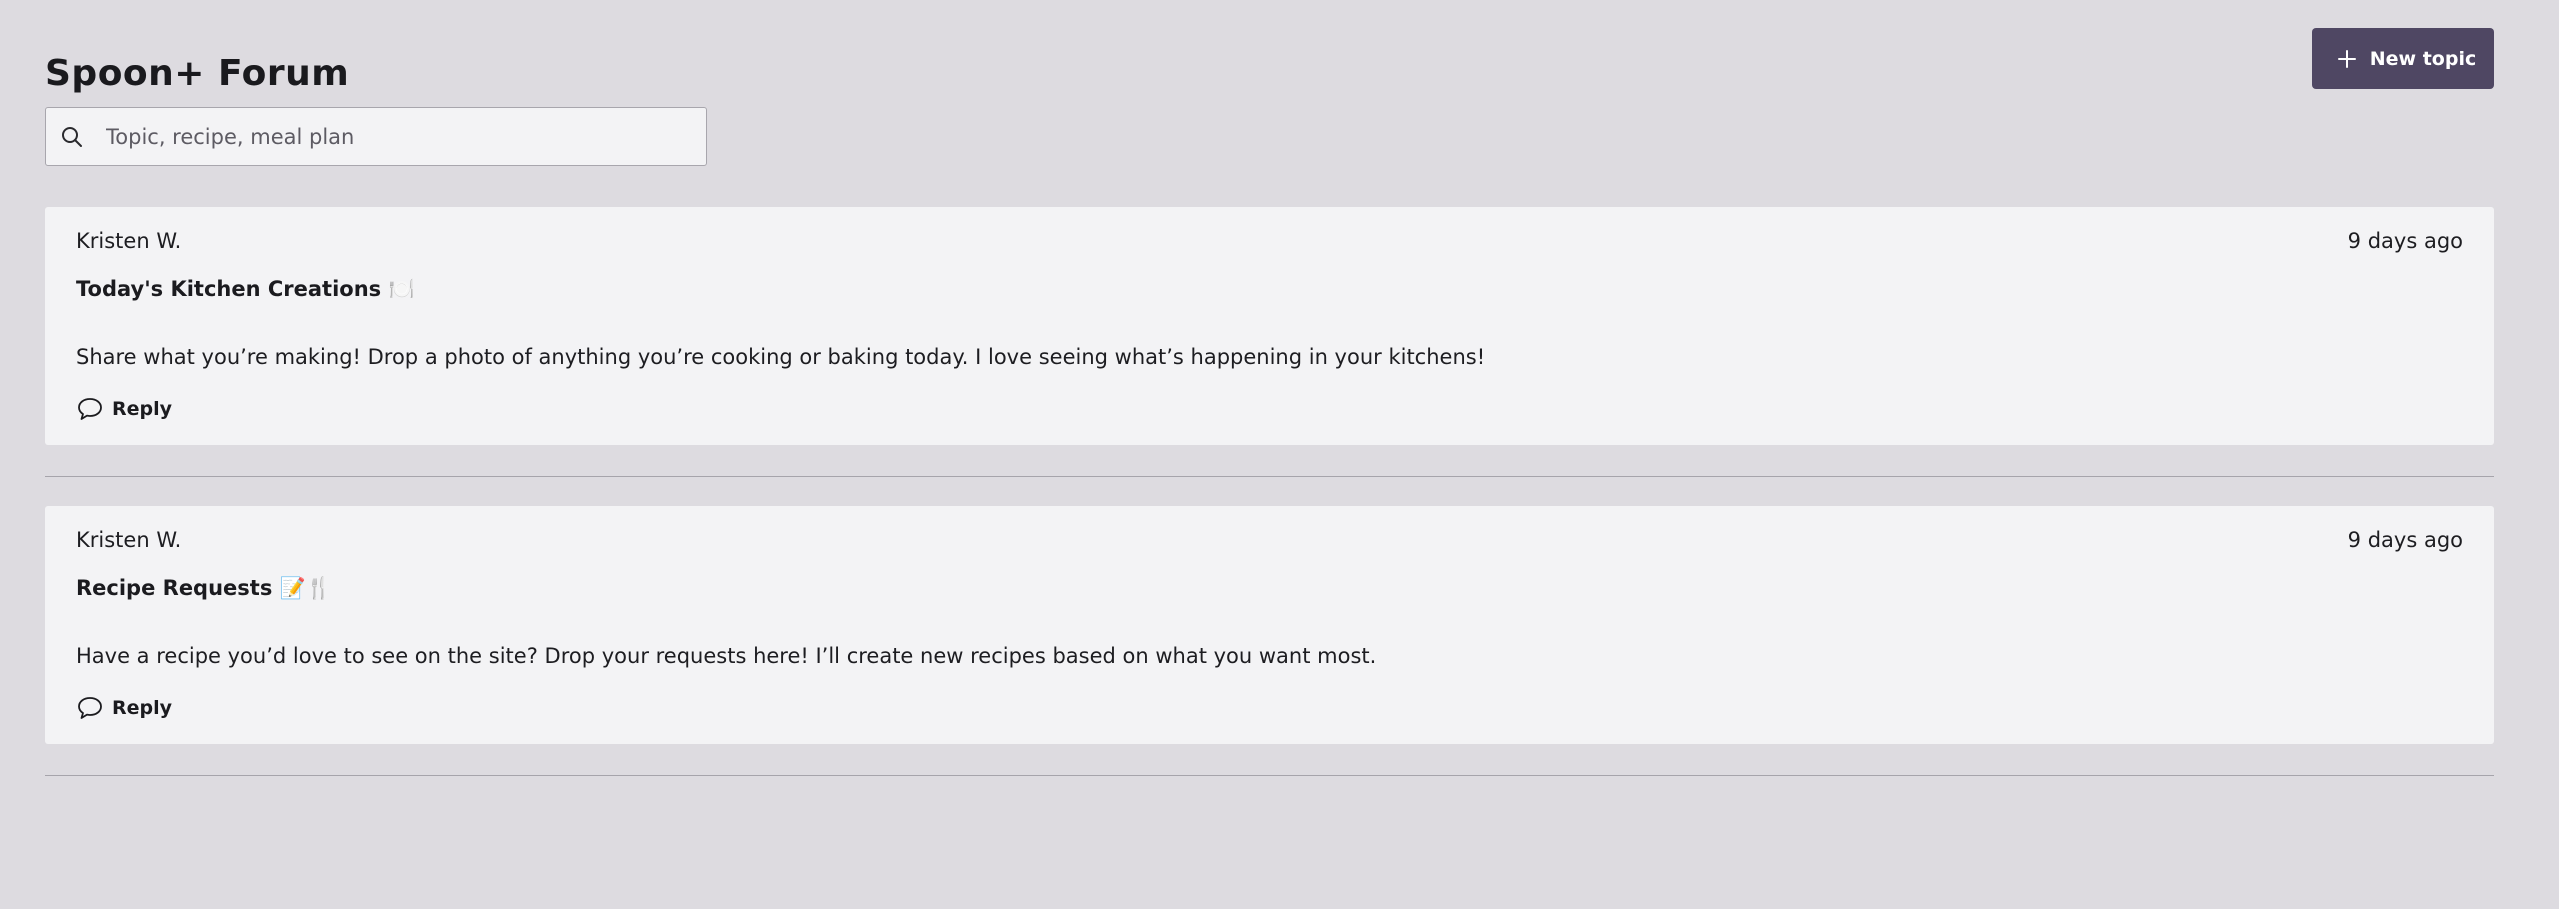  Describe the element at coordinates (2346, 58) in the screenshot. I see `plus-icon` at that location.